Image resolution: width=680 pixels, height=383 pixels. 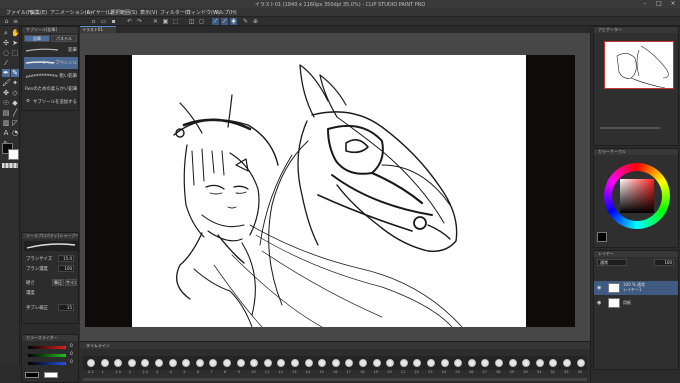 What do you see at coordinates (10, 165) in the screenshot?
I see `transparent-color-swatch` at bounding box center [10, 165].